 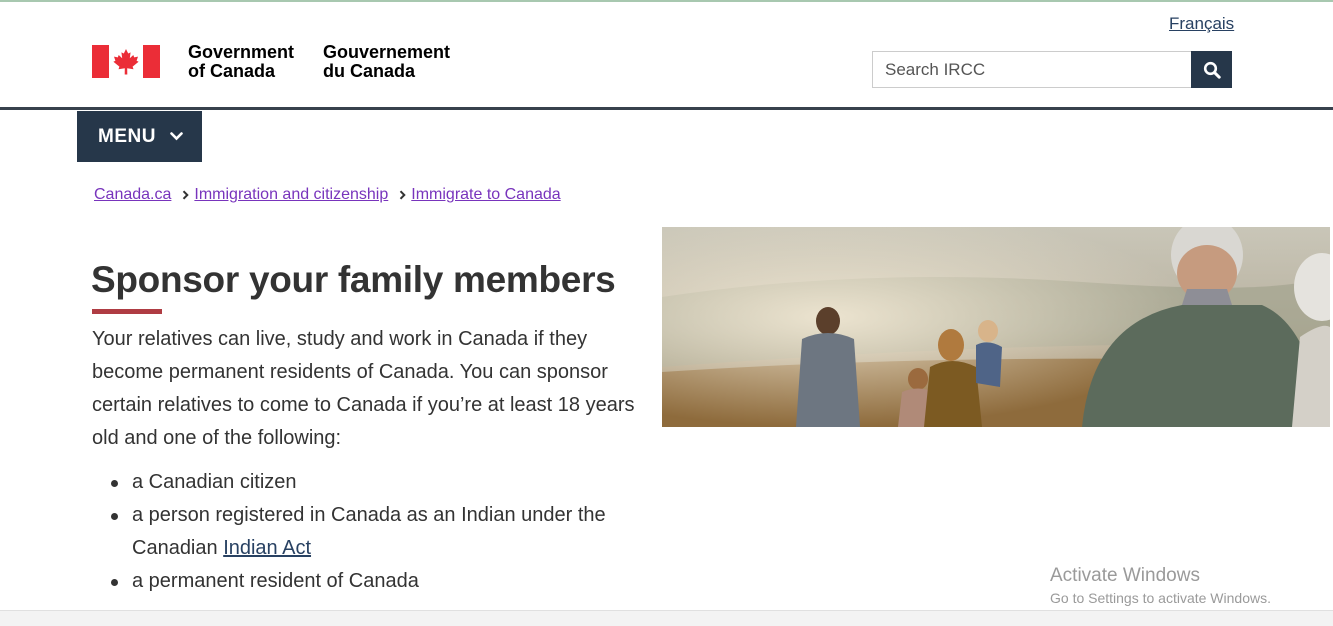 I want to click on menu-label: MENU, so click(x=127, y=136).